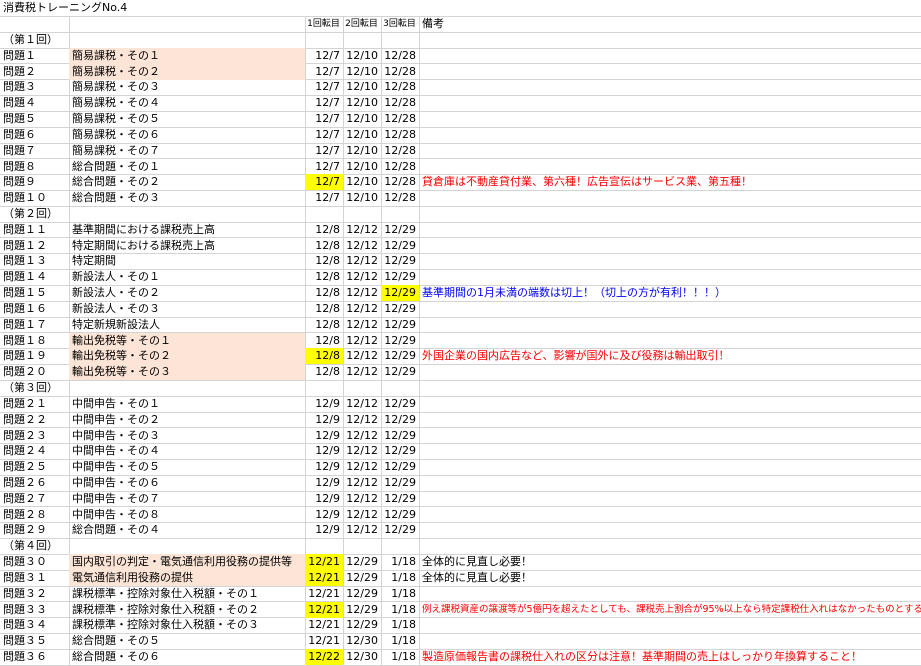 This screenshot has width=921, height=666. What do you see at coordinates (36, 515) in the screenshot?
I see `question-number: 問題２８` at bounding box center [36, 515].